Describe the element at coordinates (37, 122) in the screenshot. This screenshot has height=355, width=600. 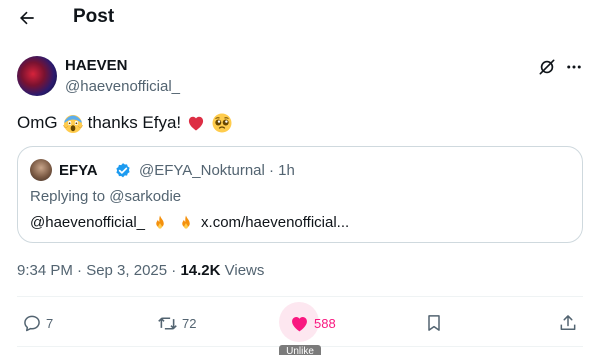
I see `post-text-part-1: OmG` at that location.